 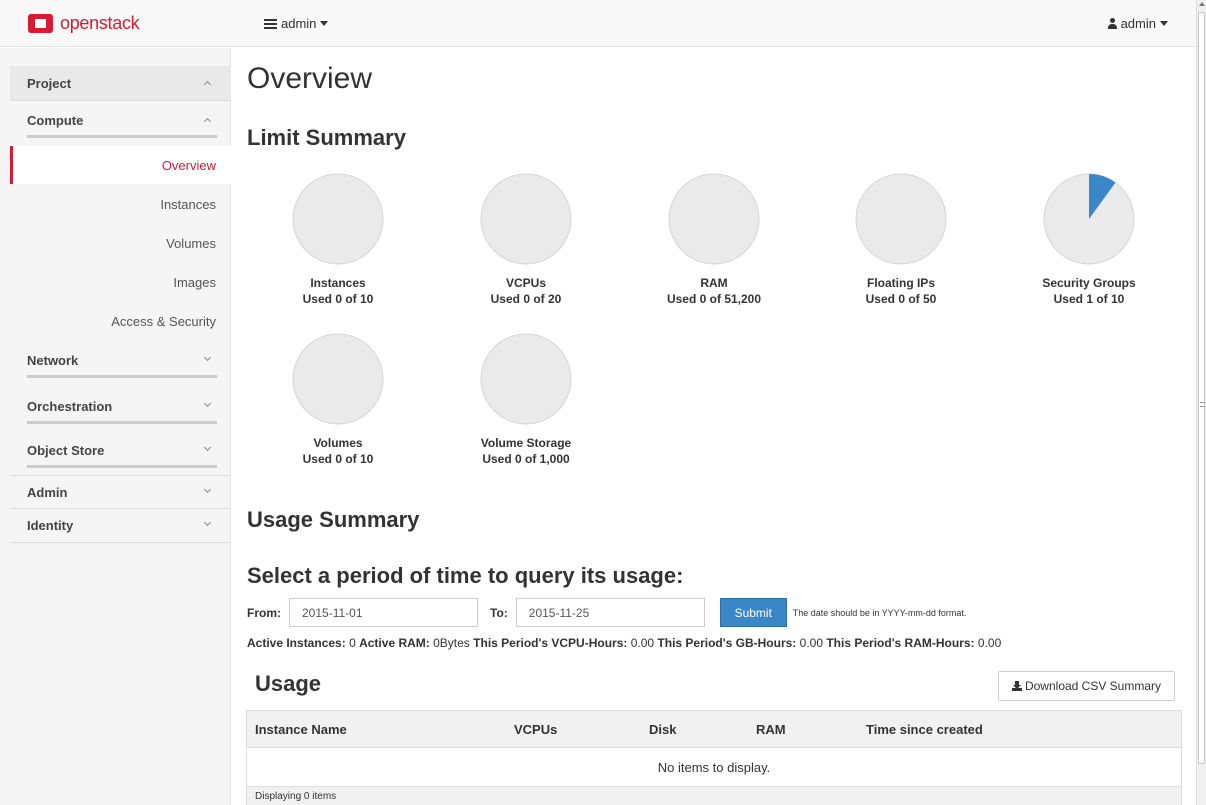 I want to click on sidebar-item-label: Images, so click(x=194, y=282).